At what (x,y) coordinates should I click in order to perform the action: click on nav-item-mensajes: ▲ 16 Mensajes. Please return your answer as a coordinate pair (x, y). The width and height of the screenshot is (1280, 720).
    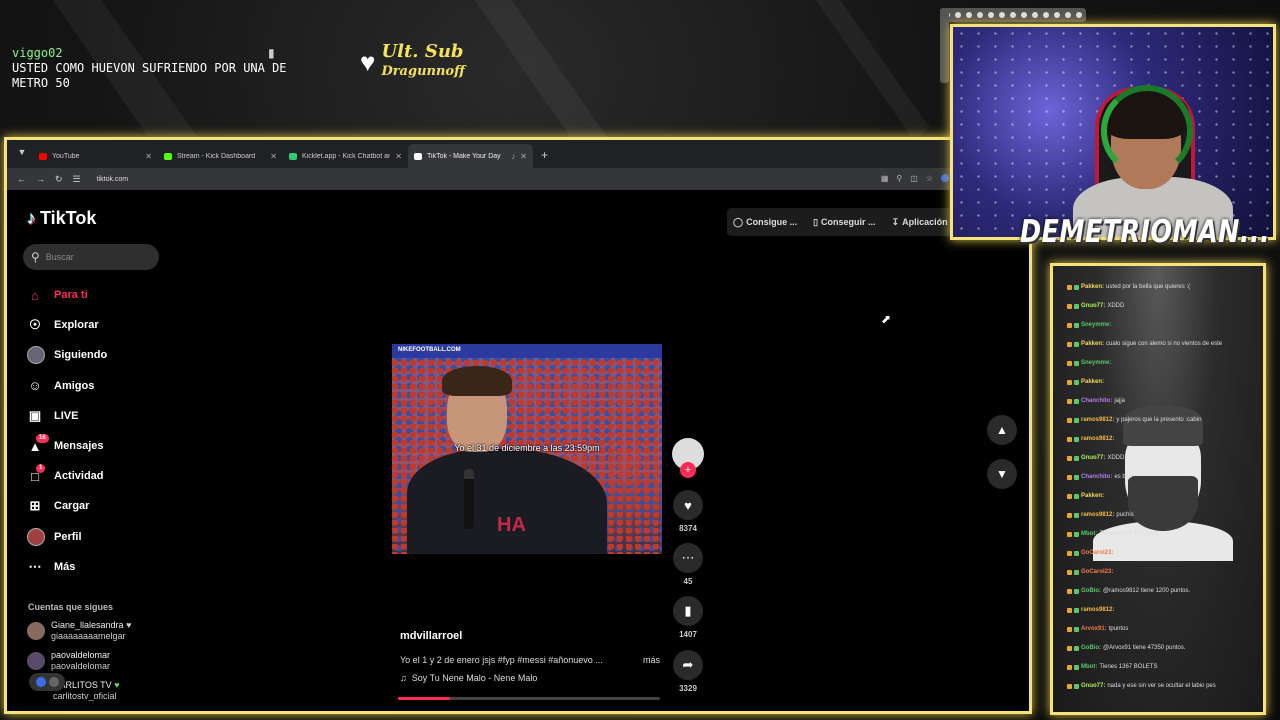
    Looking at the image, I should click on (67, 446).